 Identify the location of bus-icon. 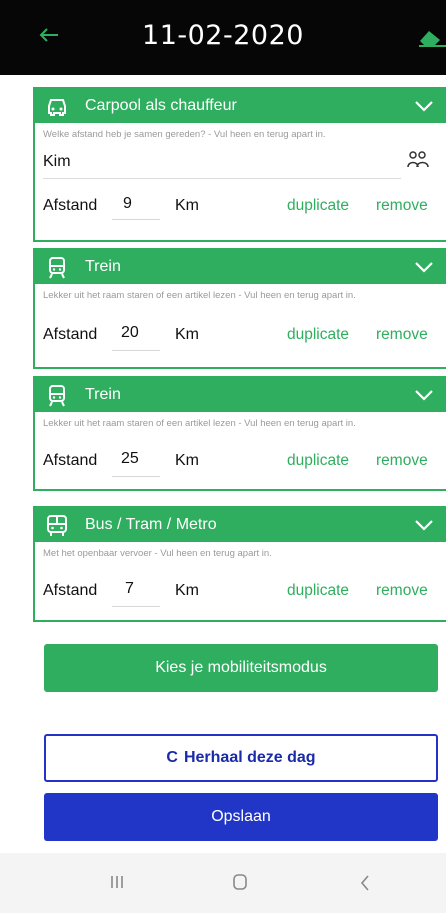
(57, 526).